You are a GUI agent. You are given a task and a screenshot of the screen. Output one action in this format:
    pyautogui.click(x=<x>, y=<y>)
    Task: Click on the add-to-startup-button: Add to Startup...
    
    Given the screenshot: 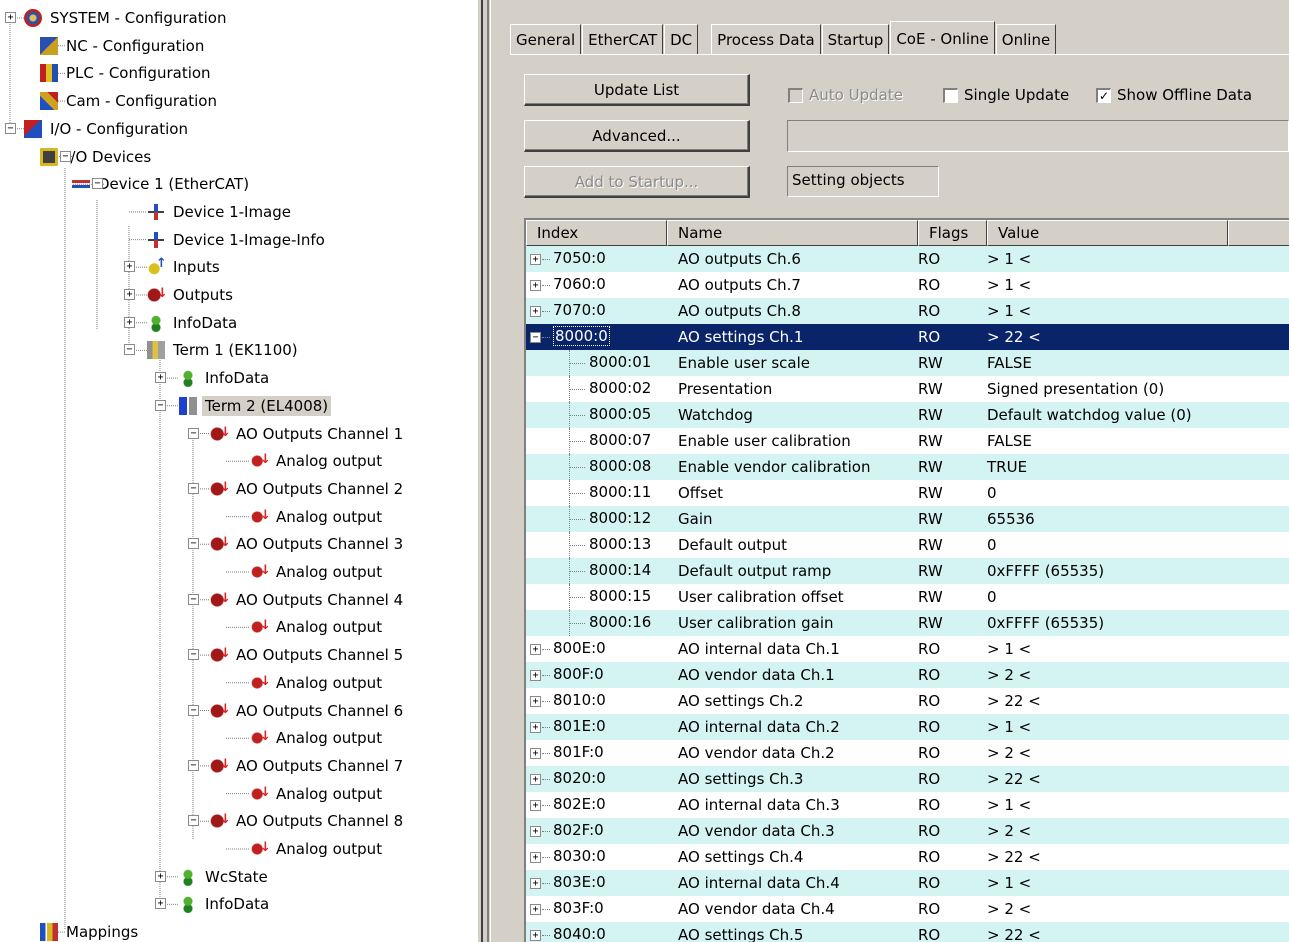 What is the action you would take?
    pyautogui.click(x=637, y=182)
    